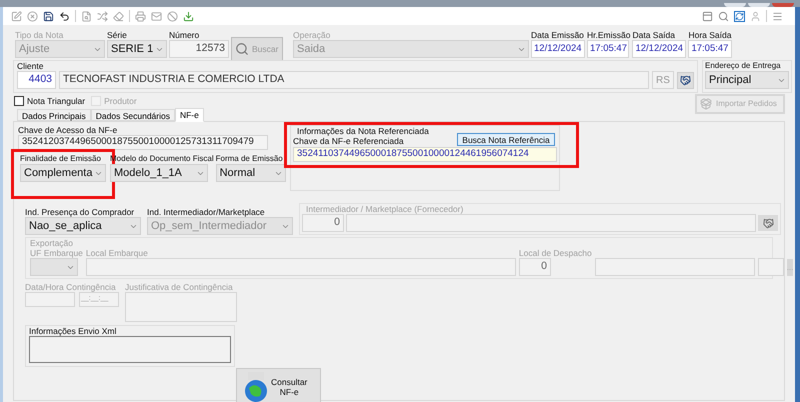  What do you see at coordinates (83, 226) in the screenshot?
I see `dropdown-field: Nao_se_aplica` at bounding box center [83, 226].